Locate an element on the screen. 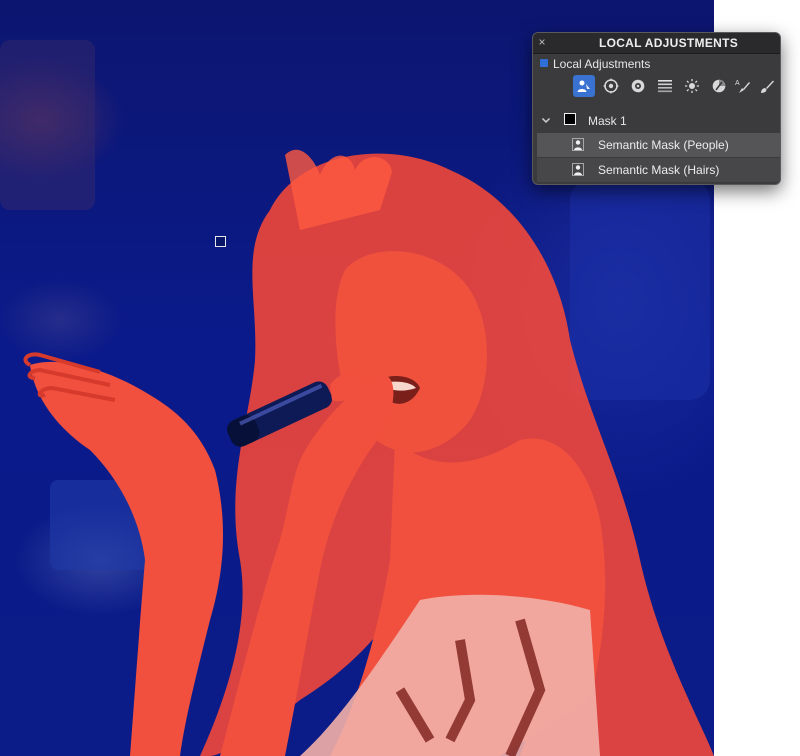 The width and height of the screenshot is (800, 756). panel-header: × LOCAL ADJUSTMENTS is located at coordinates (656, 43).